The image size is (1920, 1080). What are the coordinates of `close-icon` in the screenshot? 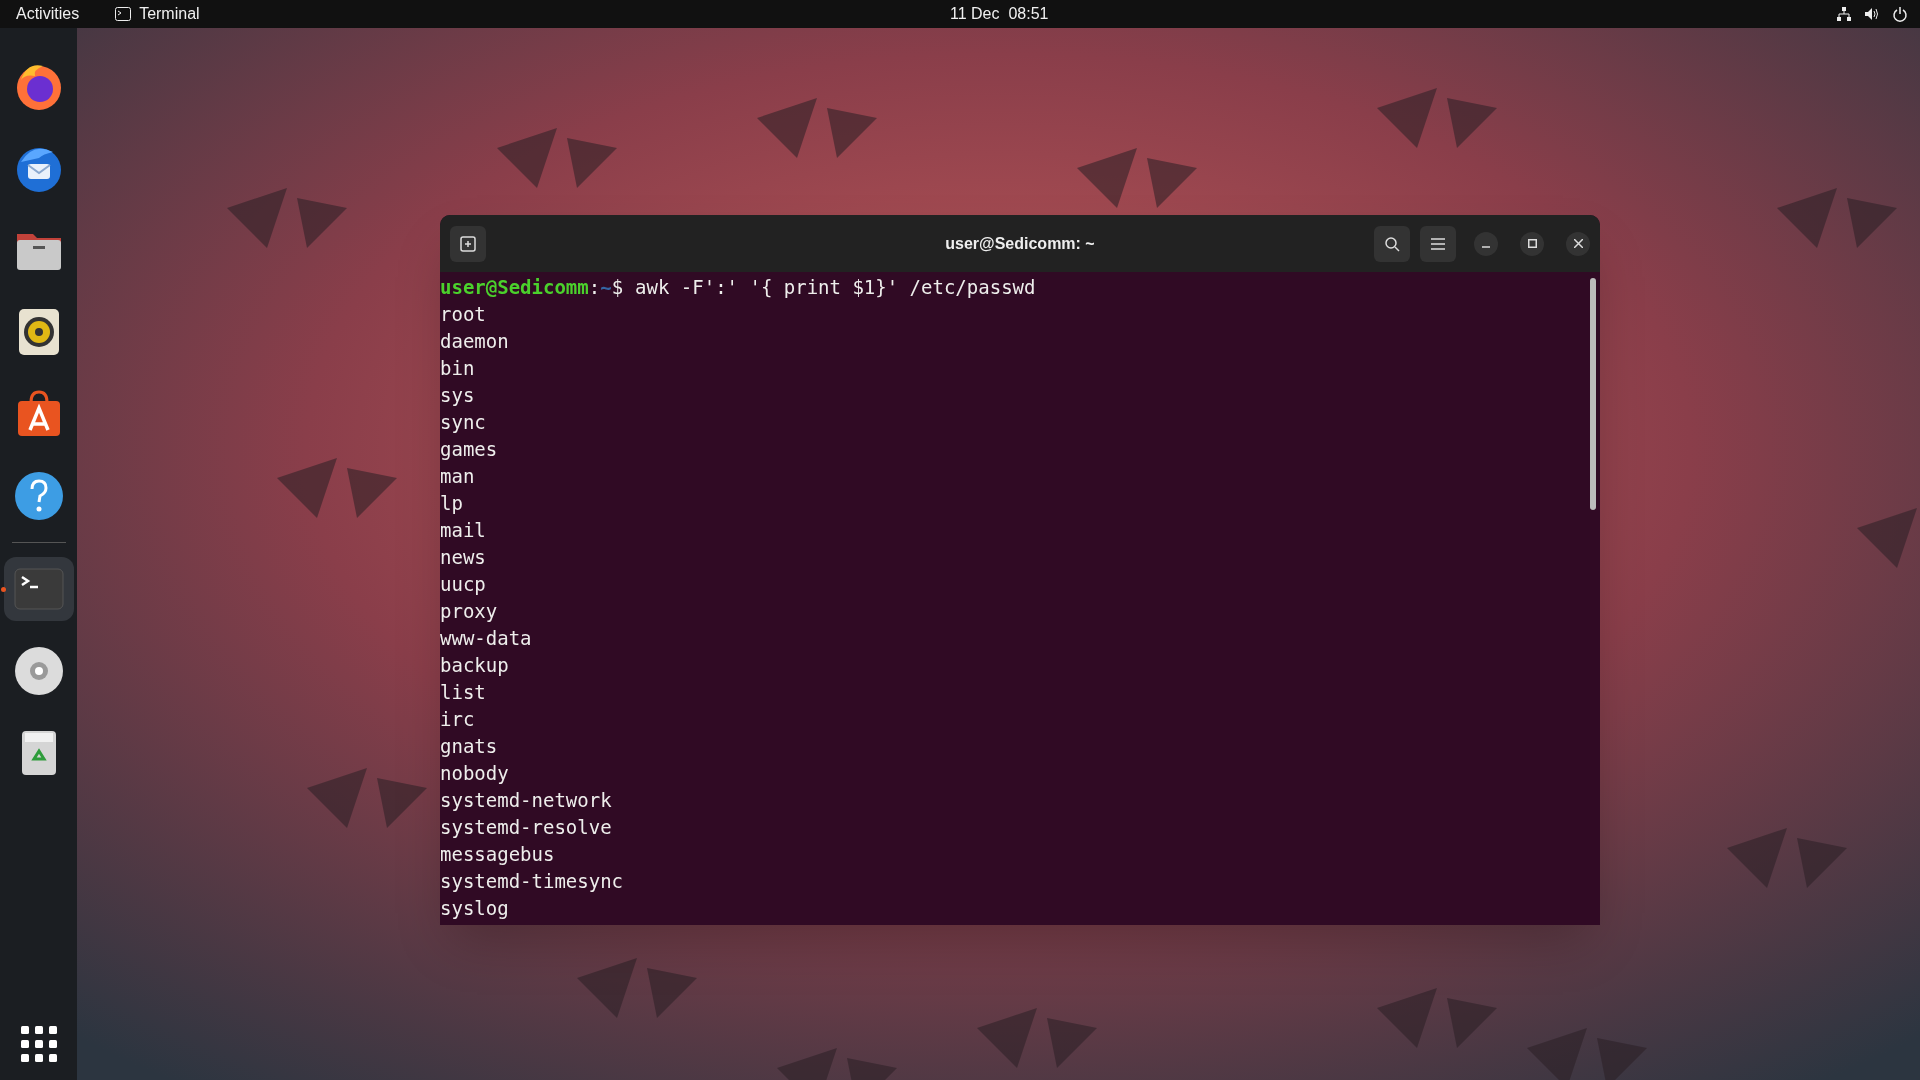 It's located at (1578, 243).